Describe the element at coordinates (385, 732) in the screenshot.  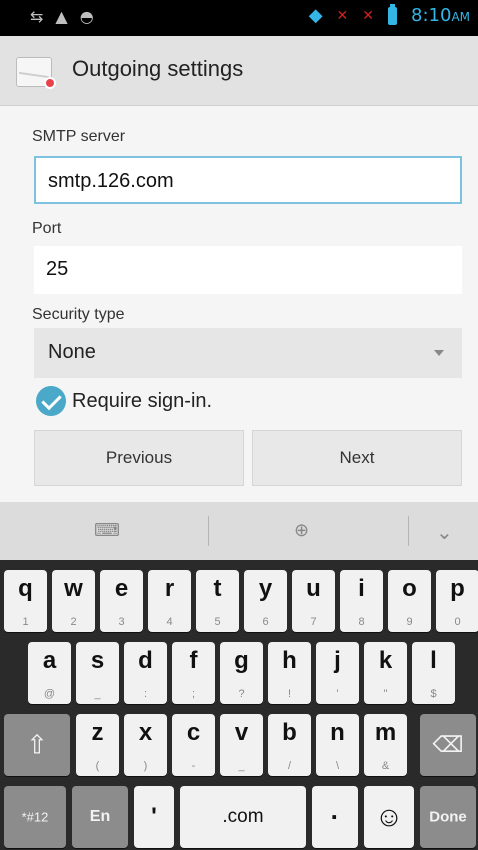
I see `key-m-label: m` at that location.